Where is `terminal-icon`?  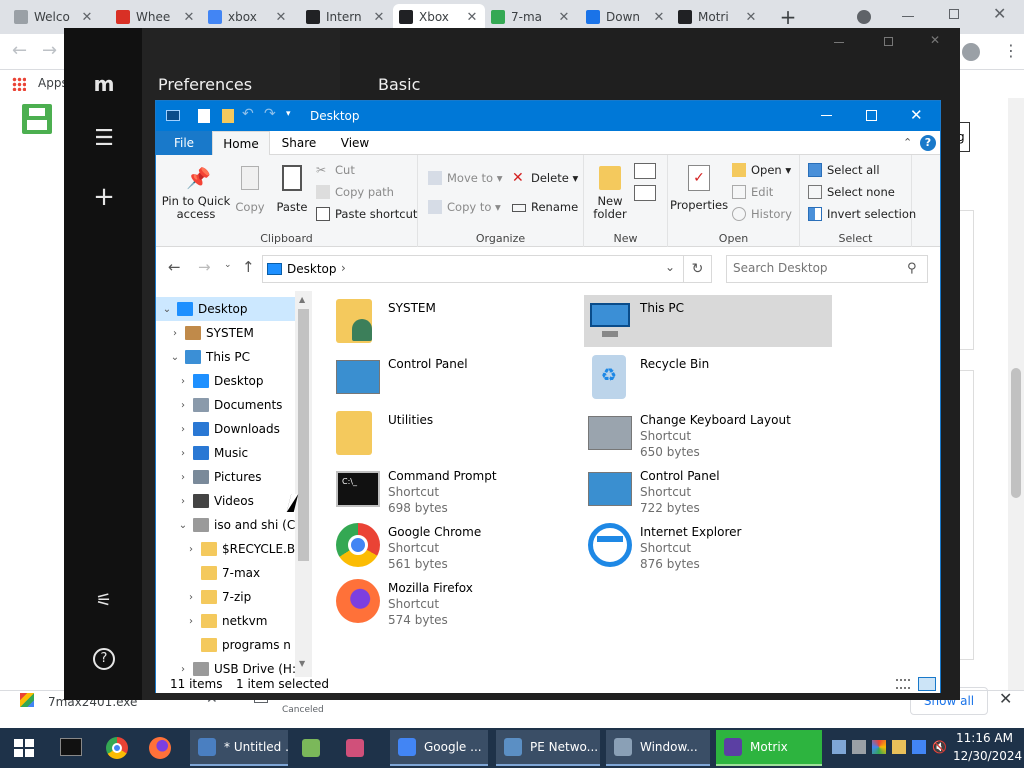 terminal-icon is located at coordinates (71, 747).